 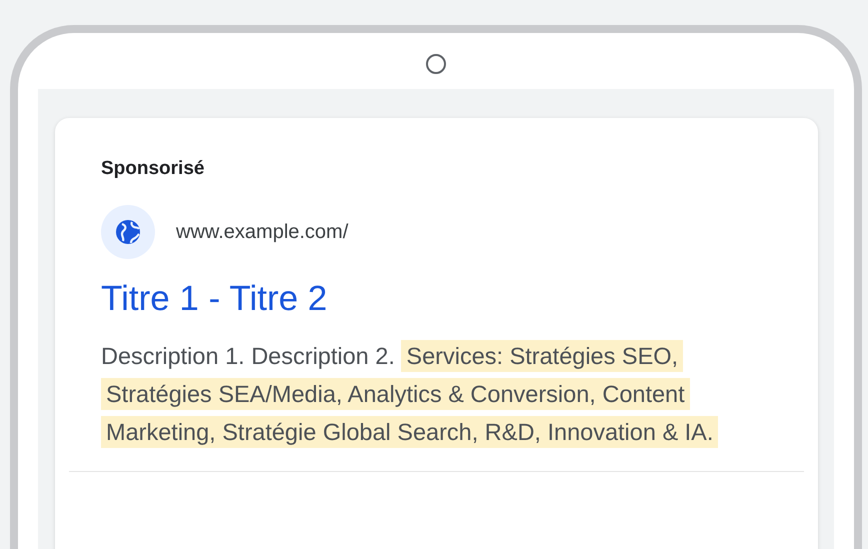 I want to click on camera-icon, so click(x=436, y=64).